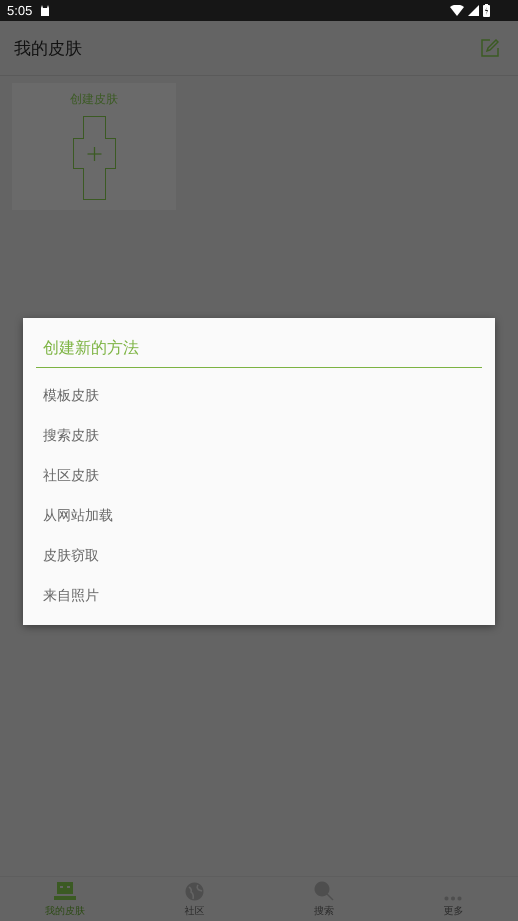 This screenshot has height=921, width=518. What do you see at coordinates (473, 10) in the screenshot?
I see `signal-icon` at bounding box center [473, 10].